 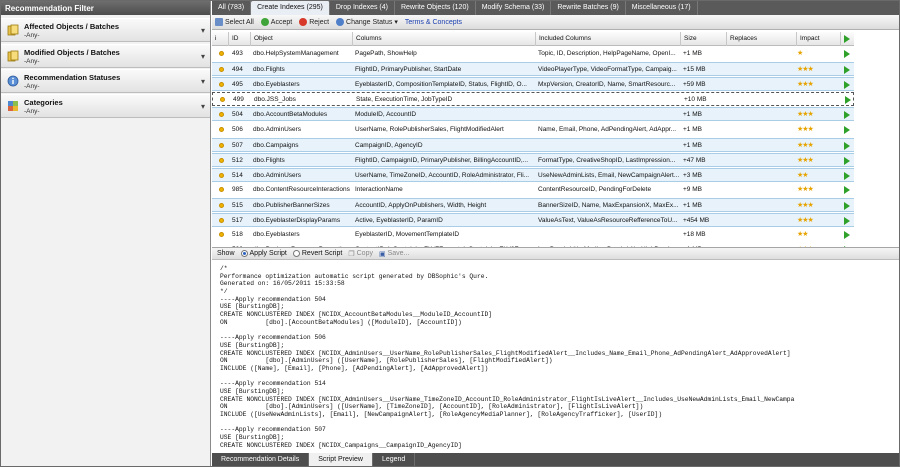 I want to click on impact-rating: ★★★, so click(x=805, y=189).